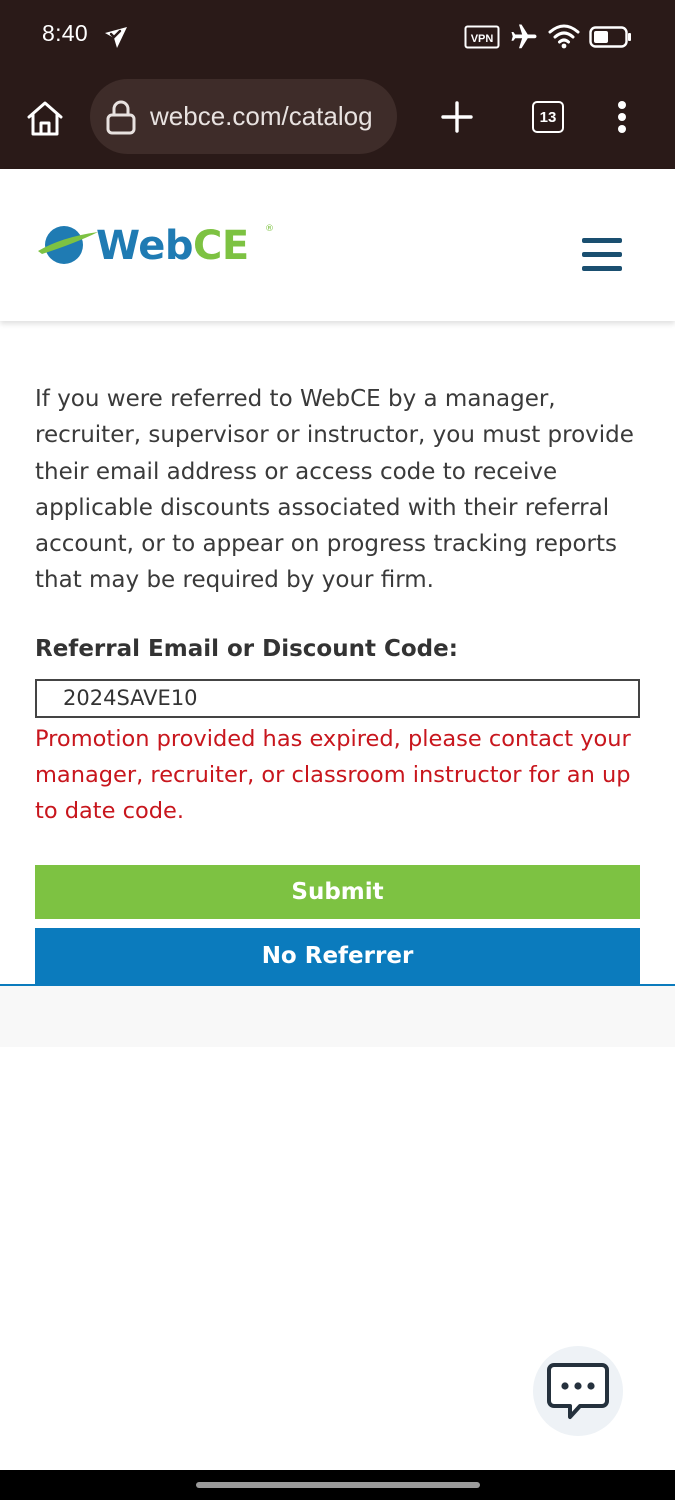 This screenshot has width=675, height=1500. I want to click on new-tab-icon, so click(457, 117).